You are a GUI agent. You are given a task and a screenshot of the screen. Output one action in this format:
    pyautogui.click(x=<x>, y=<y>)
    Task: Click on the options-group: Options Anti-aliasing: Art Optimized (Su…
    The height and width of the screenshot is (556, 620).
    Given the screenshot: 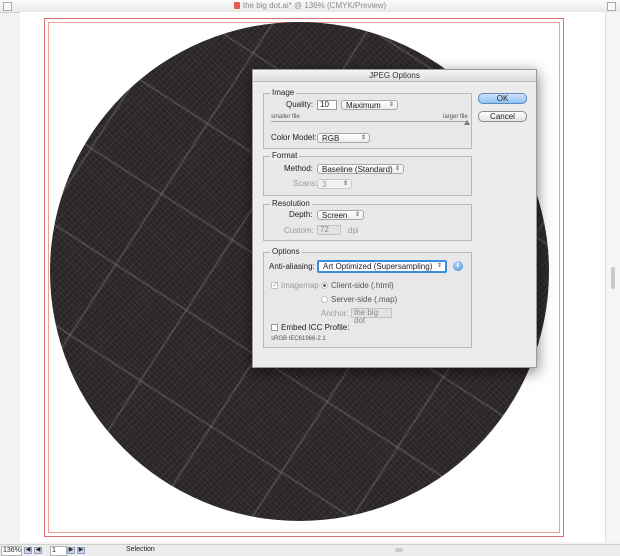 What is the action you would take?
    pyautogui.click(x=367, y=297)
    